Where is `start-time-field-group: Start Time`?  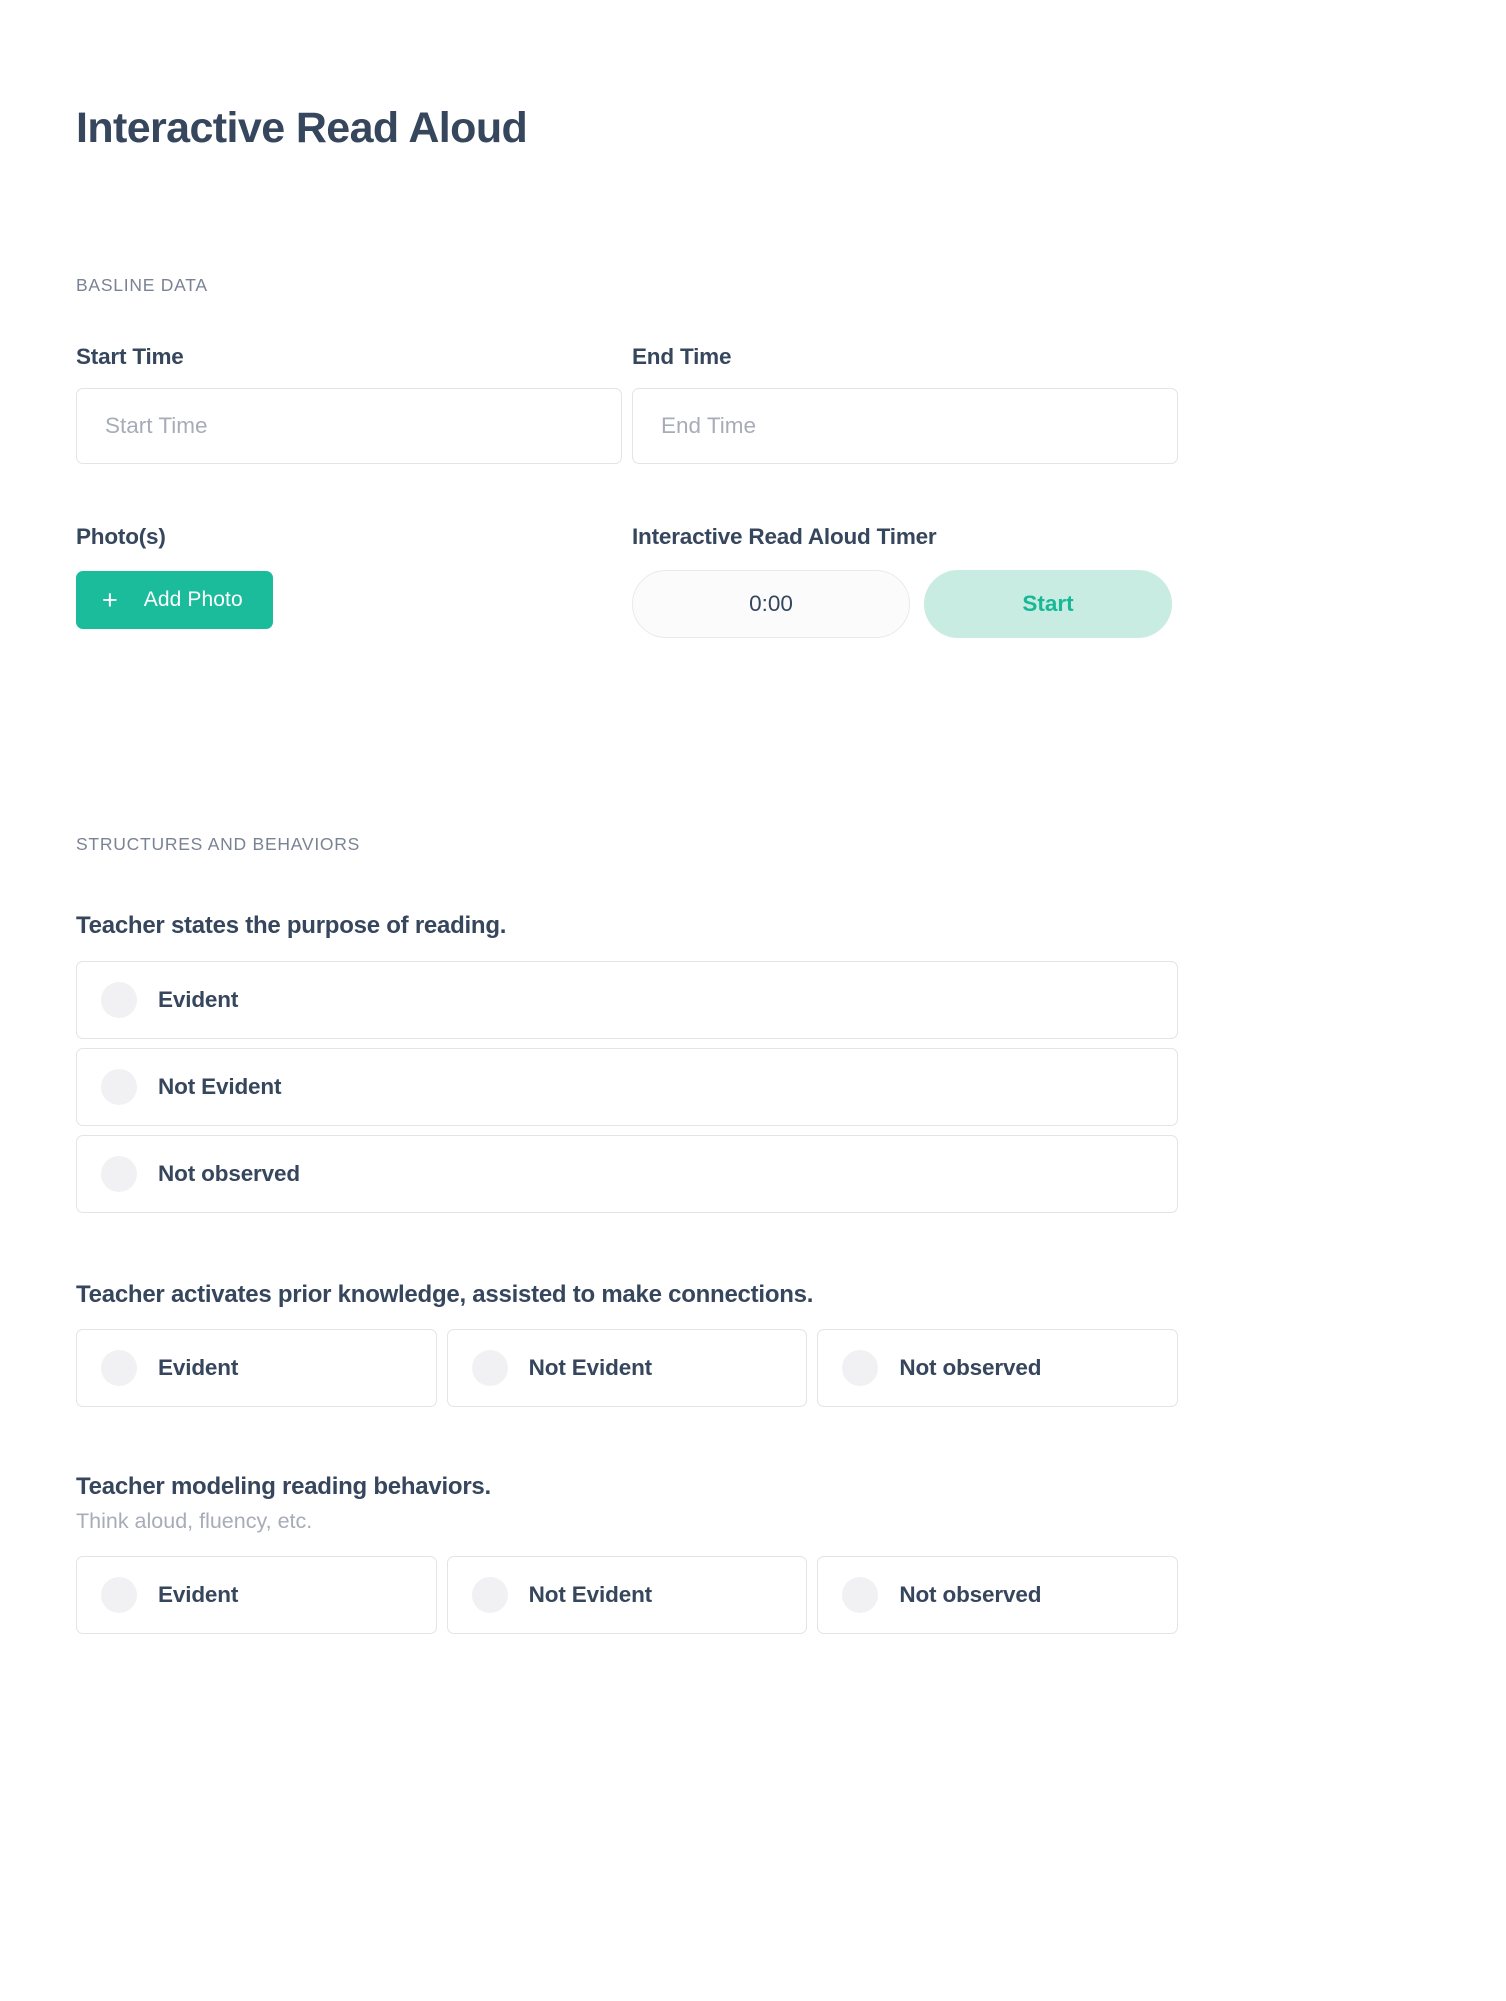 start-time-field-group: Start Time is located at coordinates (349, 404).